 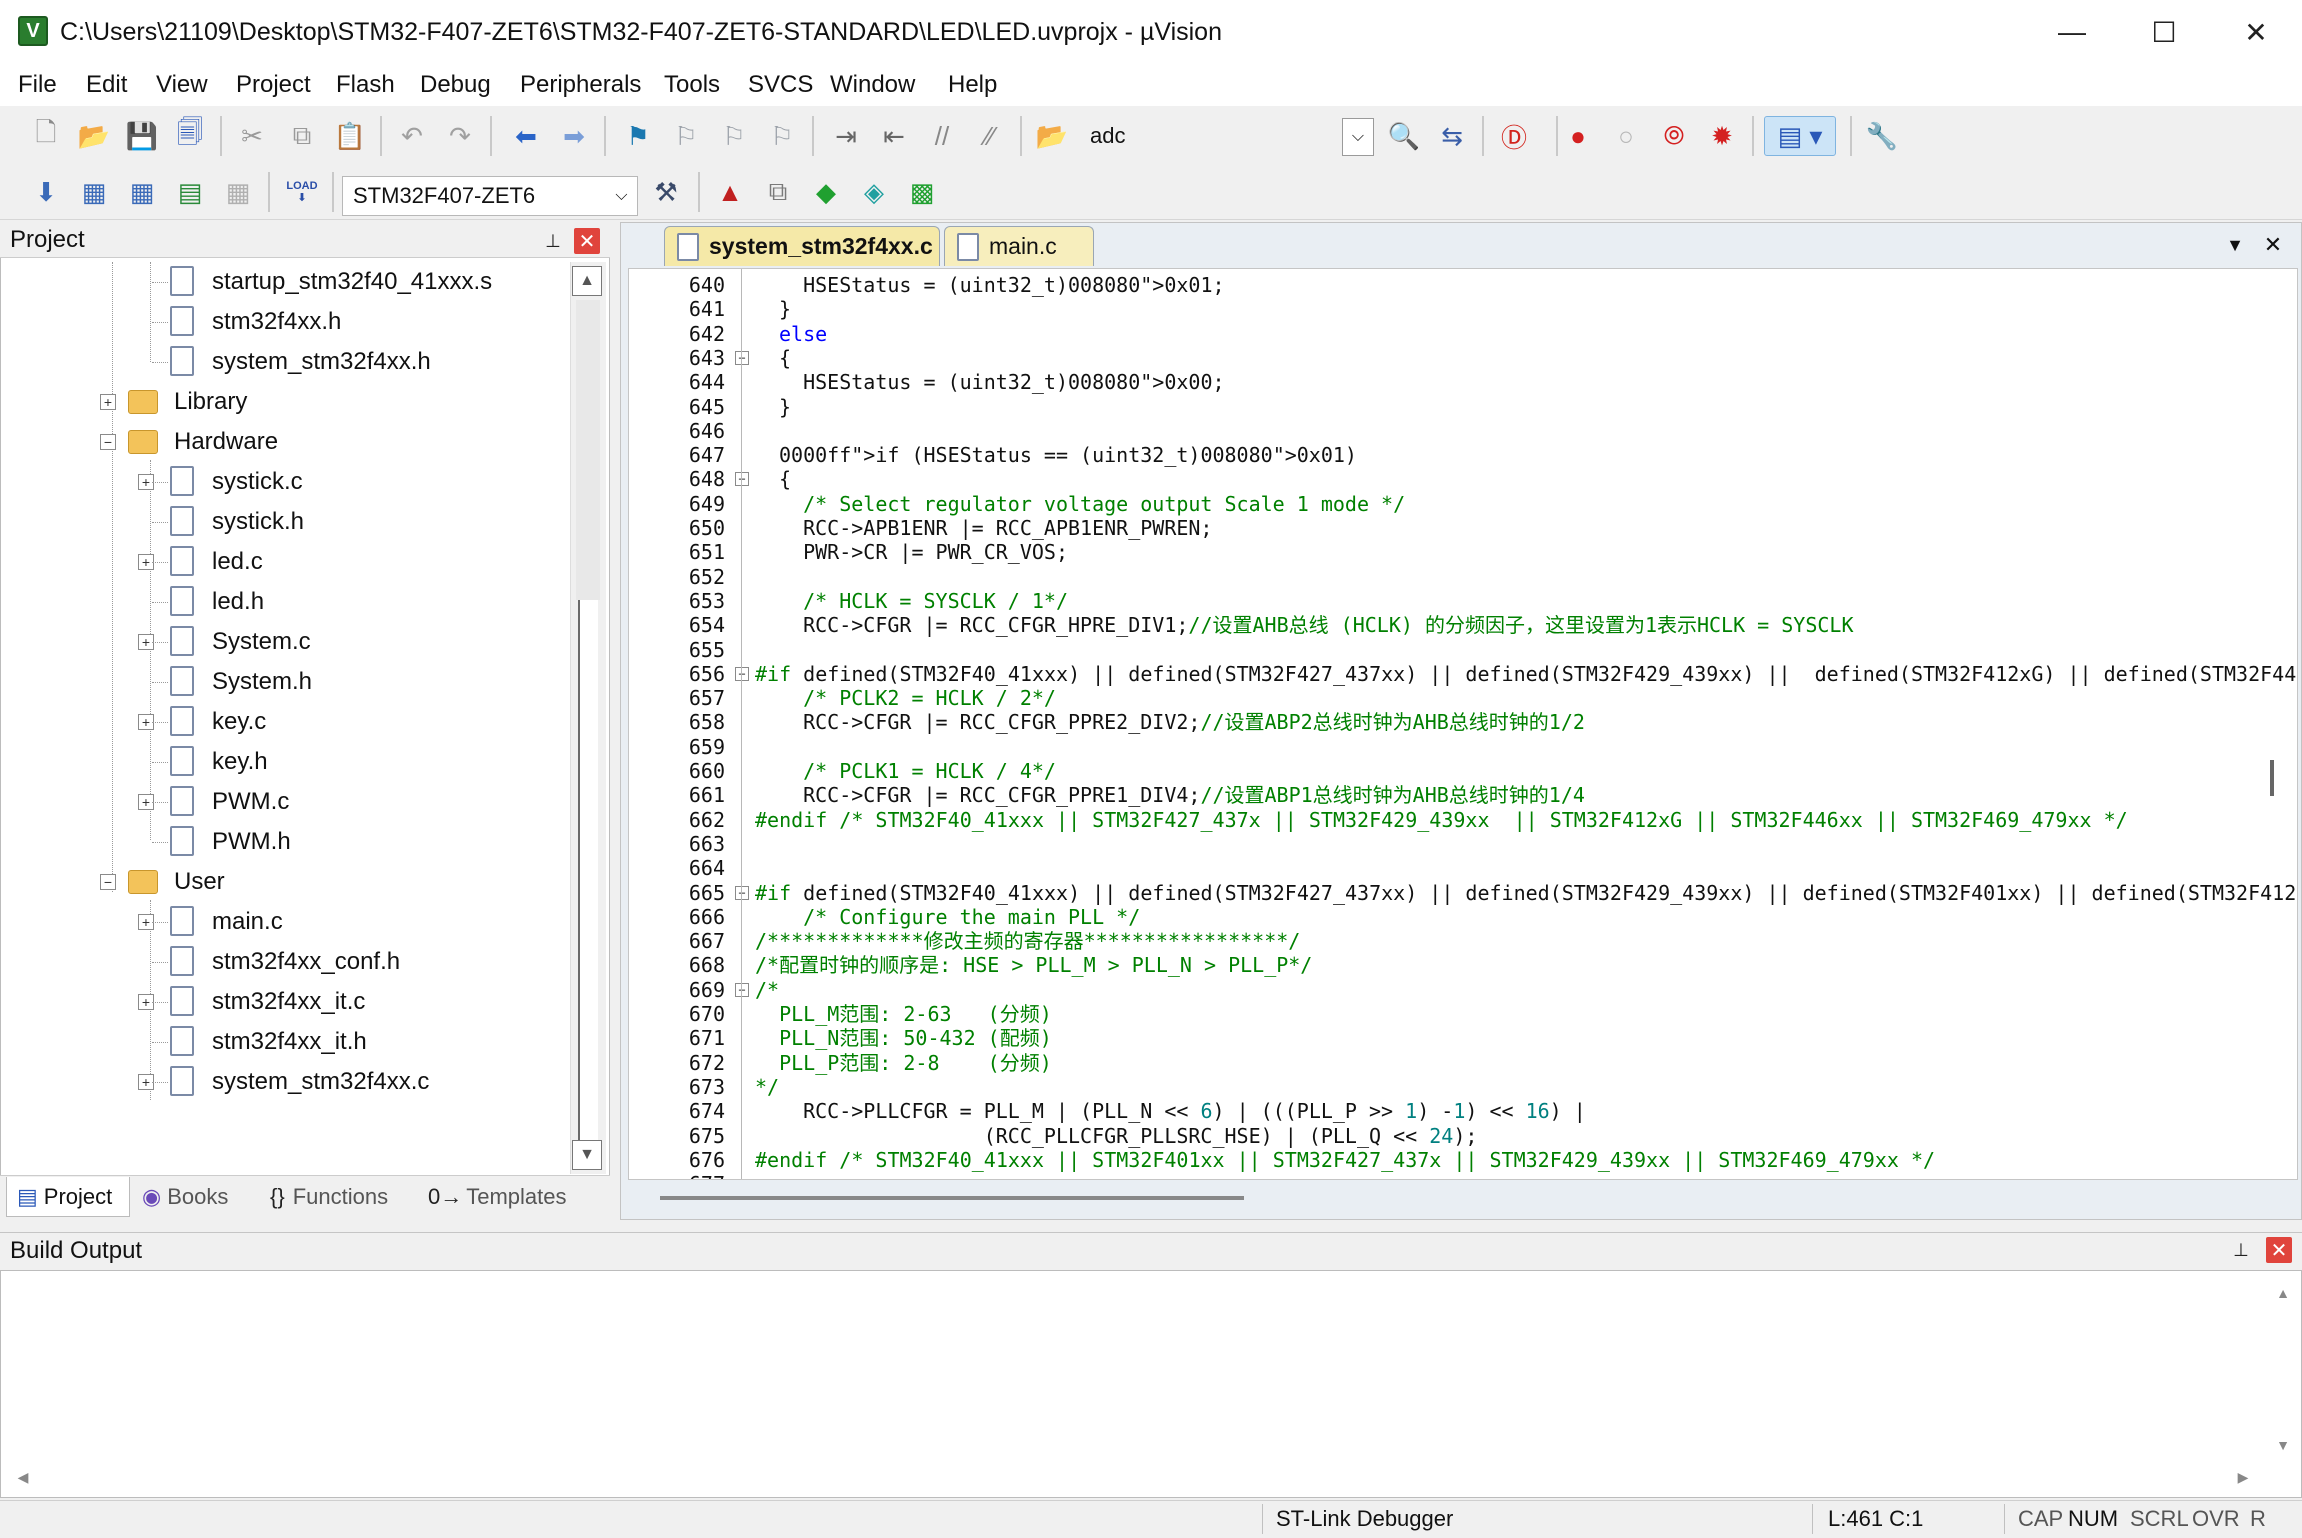 I want to click on undo-icon: ↶, so click(x=412, y=136).